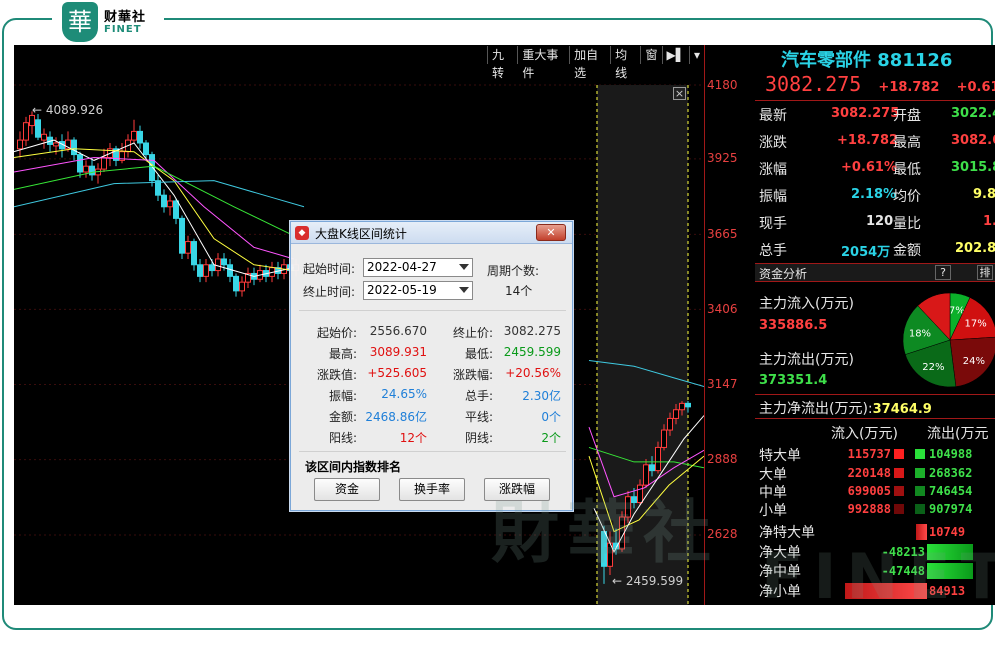 Image resolution: width=995 pixels, height=651 pixels. Describe the element at coordinates (533, 373) in the screenshot. I see `stat-value-right: +20.56%` at that location.